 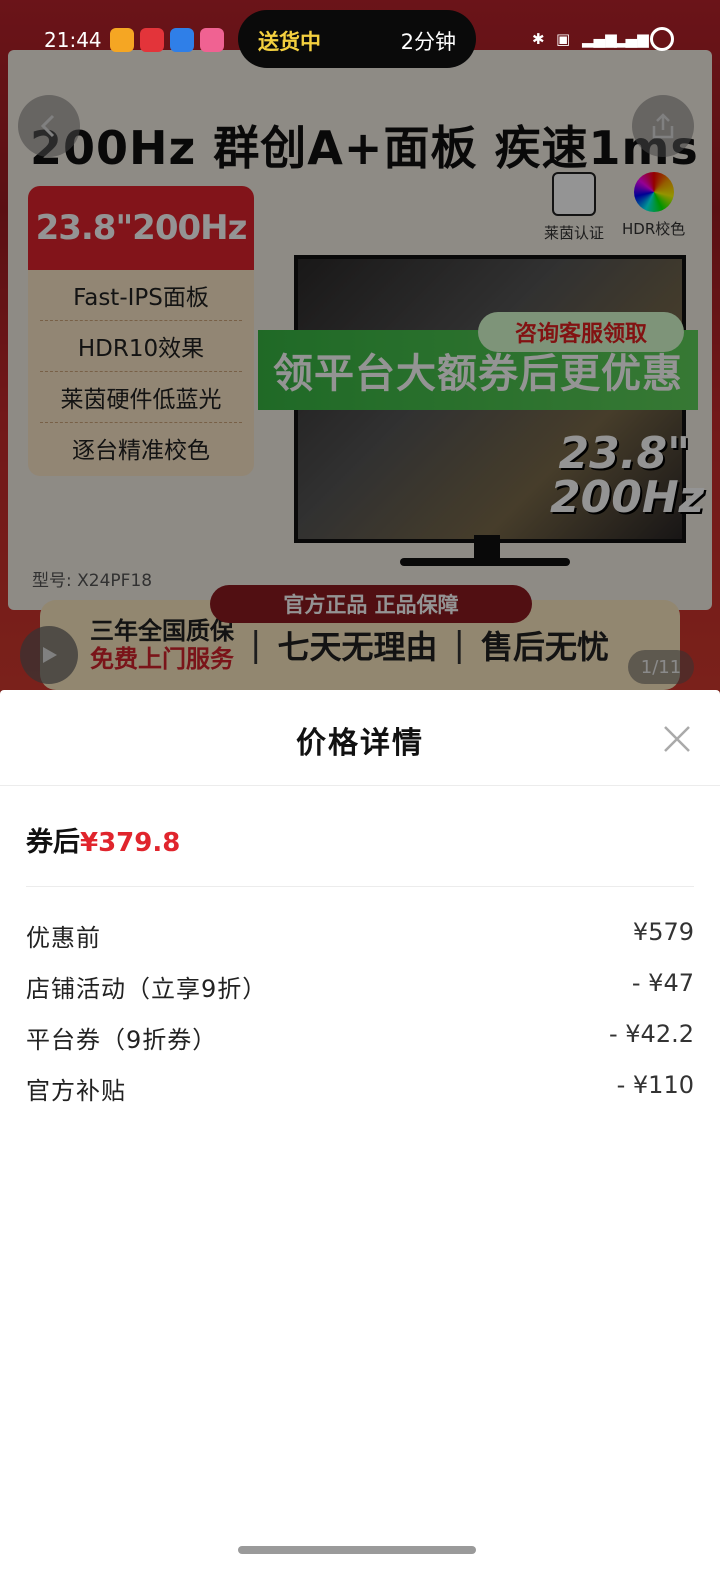 I want to click on status-time: 21:44, so click(x=73, y=40).